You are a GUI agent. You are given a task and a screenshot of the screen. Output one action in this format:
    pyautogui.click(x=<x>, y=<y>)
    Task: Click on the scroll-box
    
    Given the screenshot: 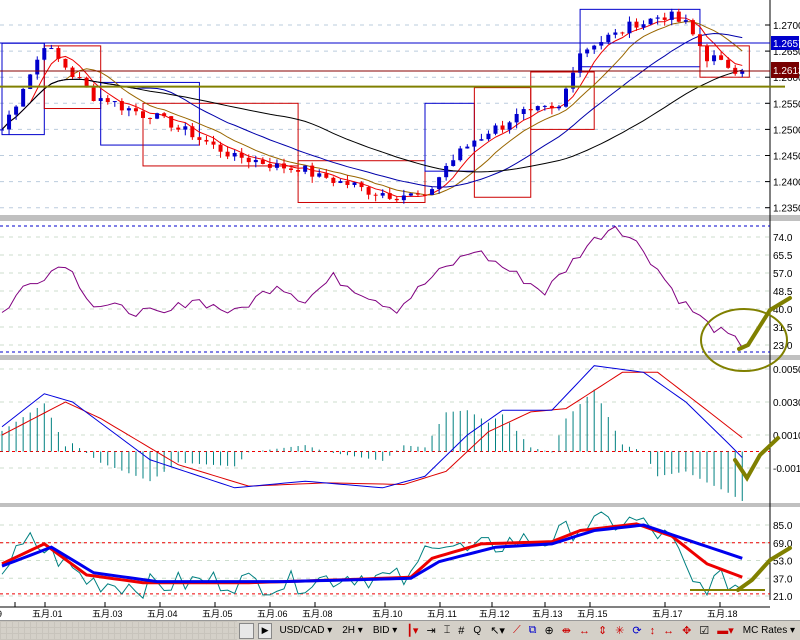 What is the action you would take?
    pyautogui.click(x=246, y=630)
    